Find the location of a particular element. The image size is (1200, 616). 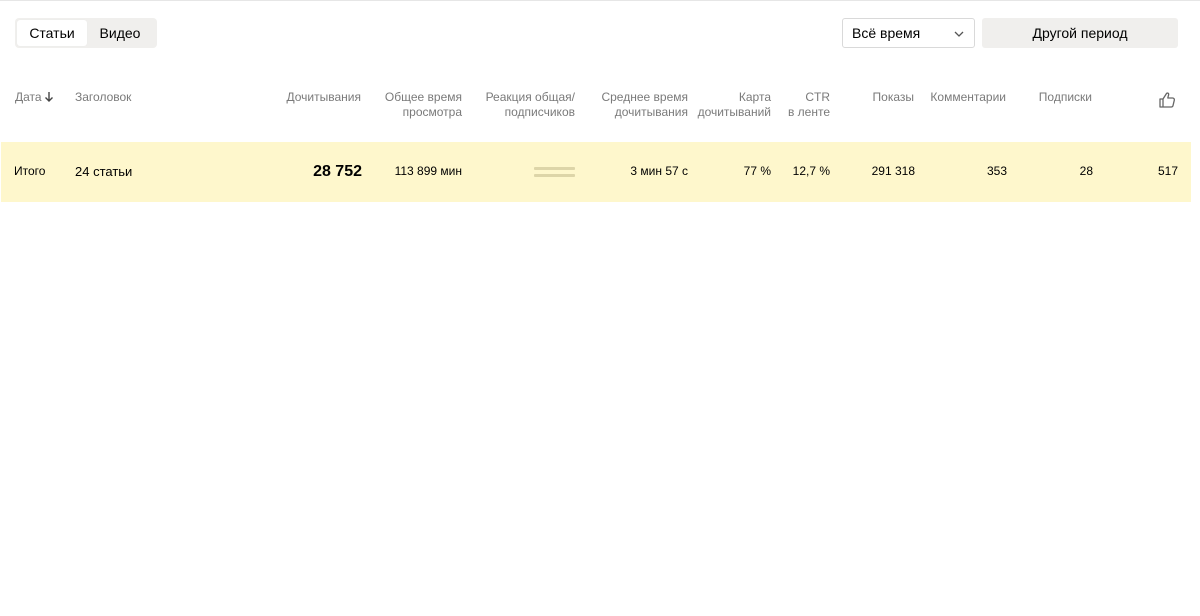

total-impressions: 291 318 is located at coordinates (893, 171).